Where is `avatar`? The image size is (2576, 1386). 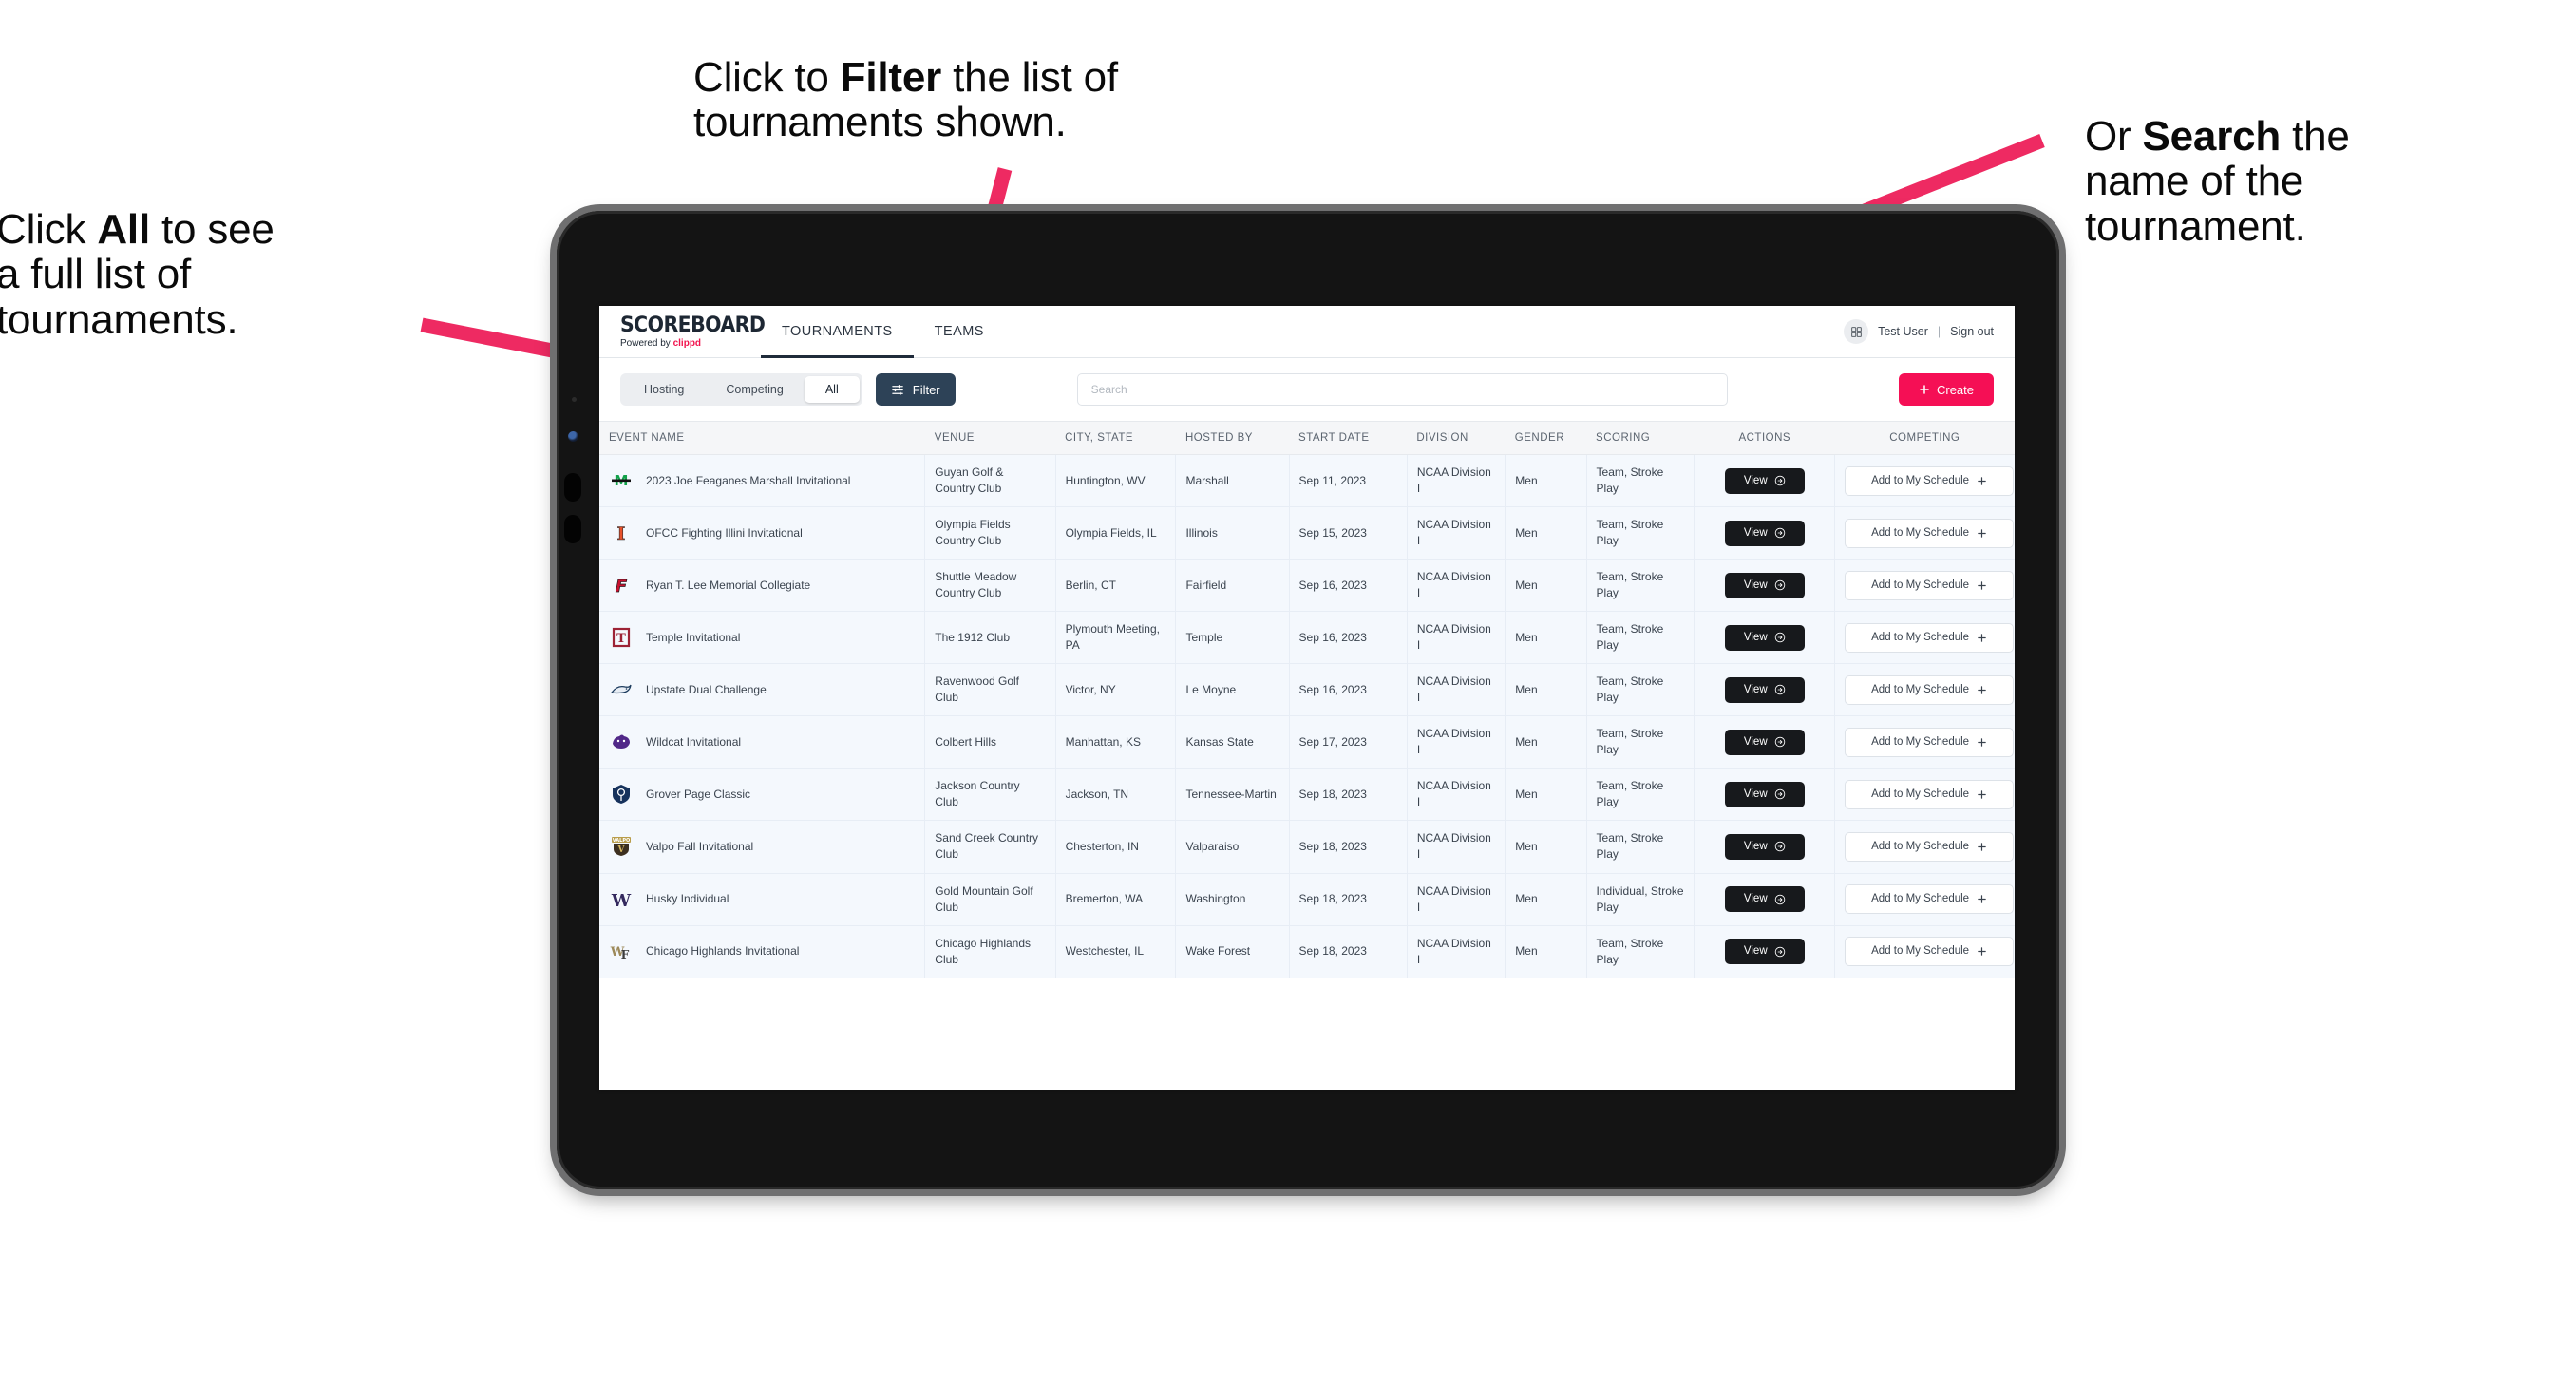 avatar is located at coordinates (1856, 331).